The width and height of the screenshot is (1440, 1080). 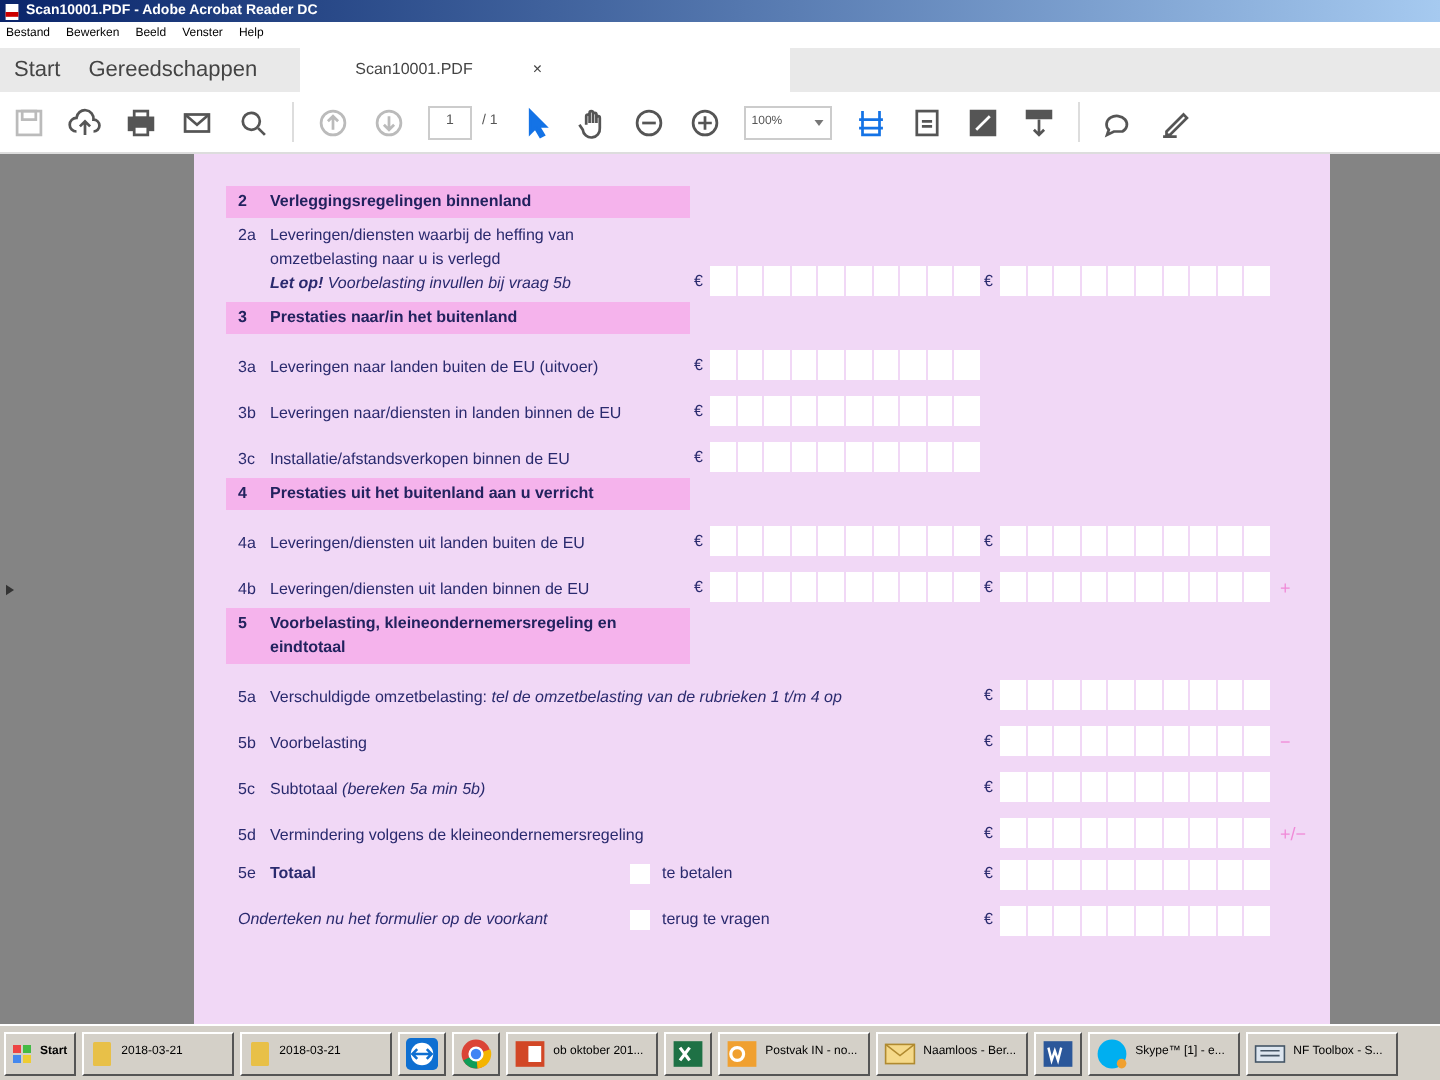 What do you see at coordinates (420, 460) in the screenshot?
I see `item-label: Installatie/afstandsverkopen binnen de EU` at bounding box center [420, 460].